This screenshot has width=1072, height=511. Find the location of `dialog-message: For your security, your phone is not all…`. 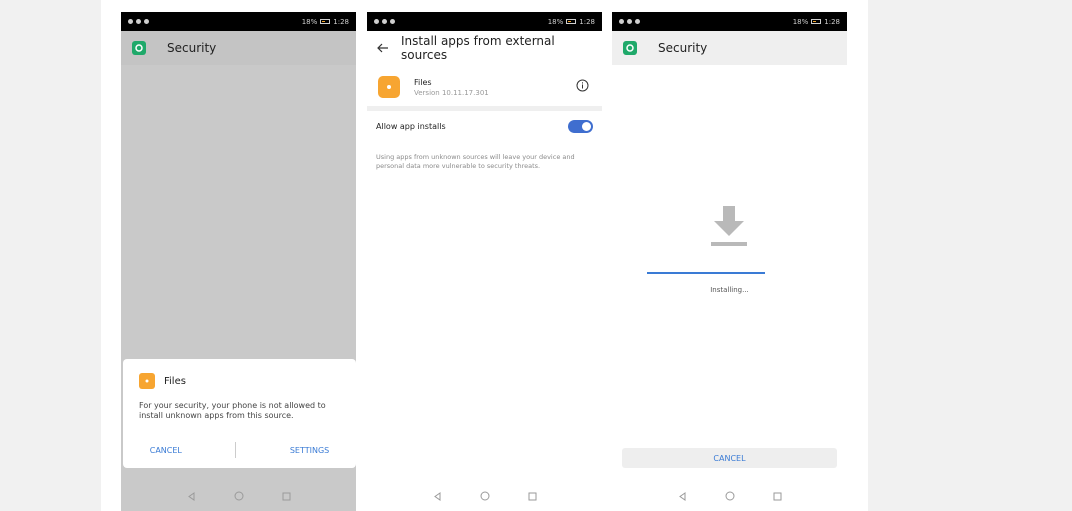

dialog-message: For your security, your phone is not all… is located at coordinates (232, 410).